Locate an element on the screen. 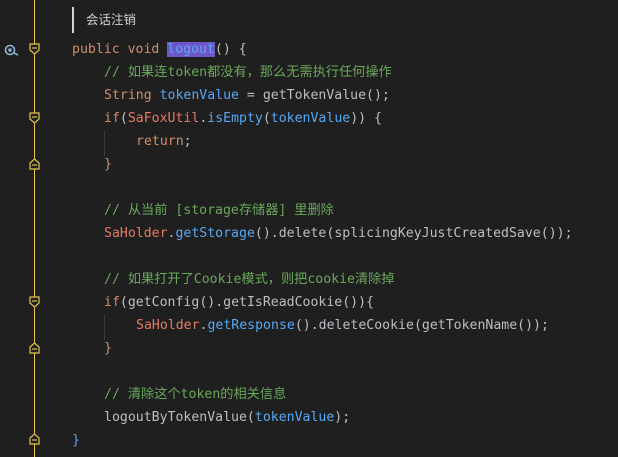 The image size is (618, 457). method-call: delete is located at coordinates (302, 233).